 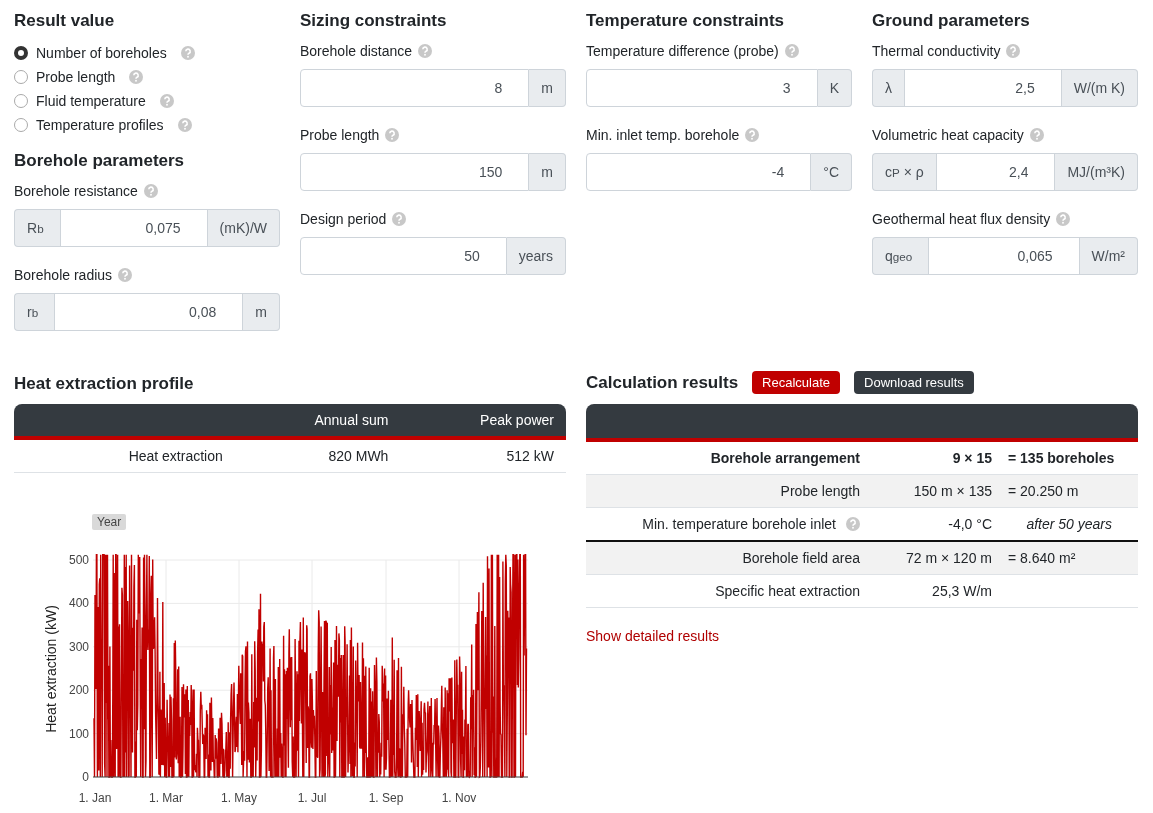 What do you see at coordinates (682, 51) in the screenshot?
I see `field-label: Temperature difference (probe)` at bounding box center [682, 51].